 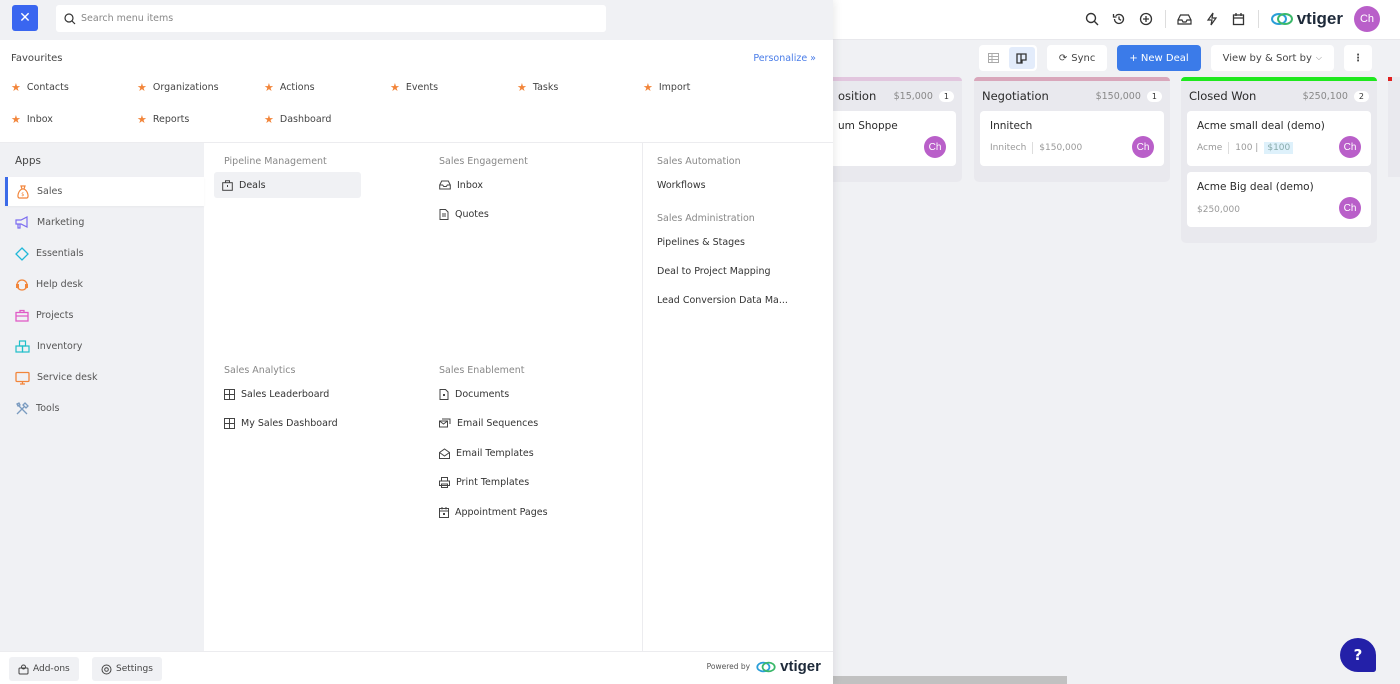 I want to click on column-count: 1, so click(x=1154, y=96).